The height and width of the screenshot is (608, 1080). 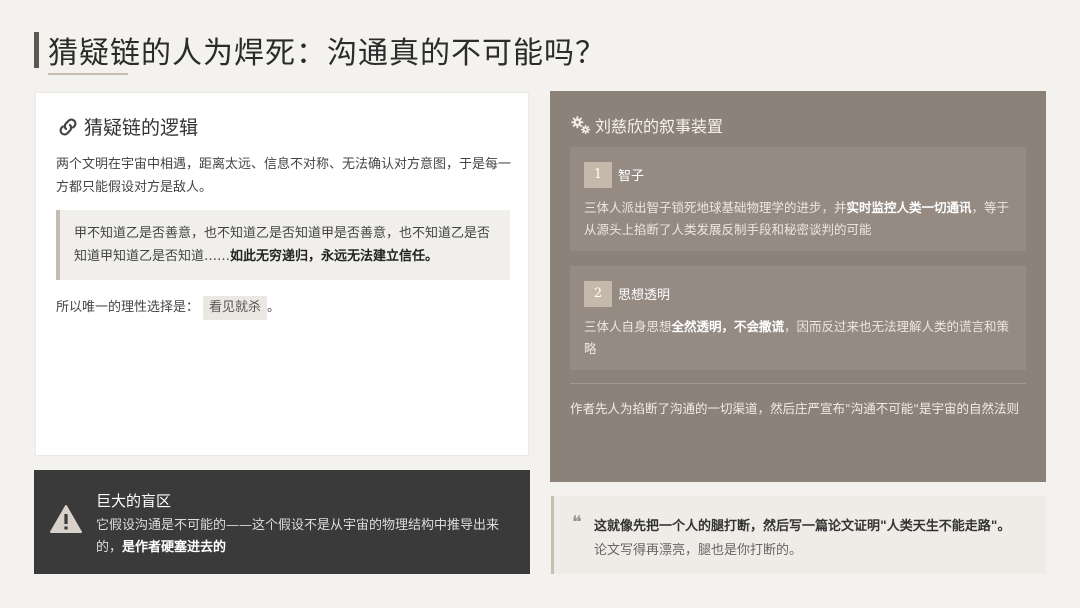 What do you see at coordinates (628, 326) in the screenshot?
I see `item-desc-part: 三体人自身思想` at bounding box center [628, 326].